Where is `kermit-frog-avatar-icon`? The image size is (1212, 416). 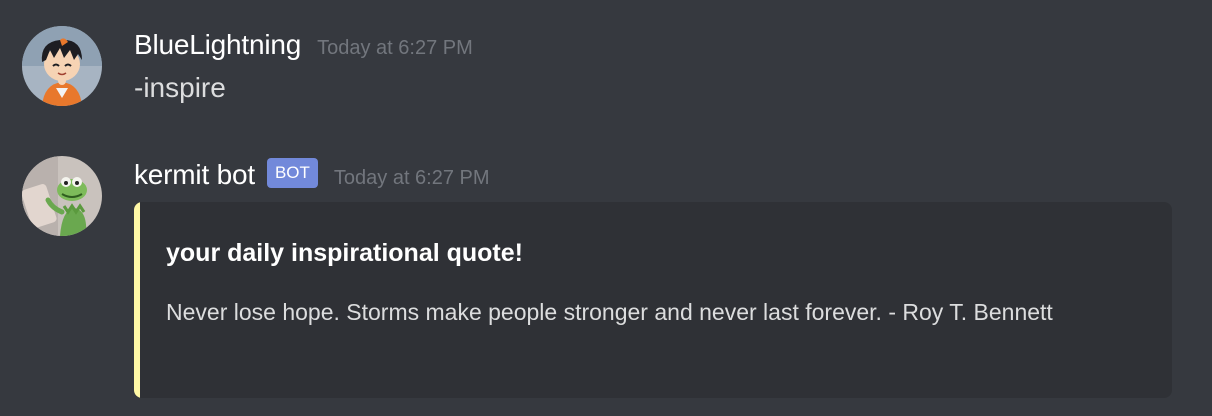
kermit-frog-avatar-icon is located at coordinates (62, 196).